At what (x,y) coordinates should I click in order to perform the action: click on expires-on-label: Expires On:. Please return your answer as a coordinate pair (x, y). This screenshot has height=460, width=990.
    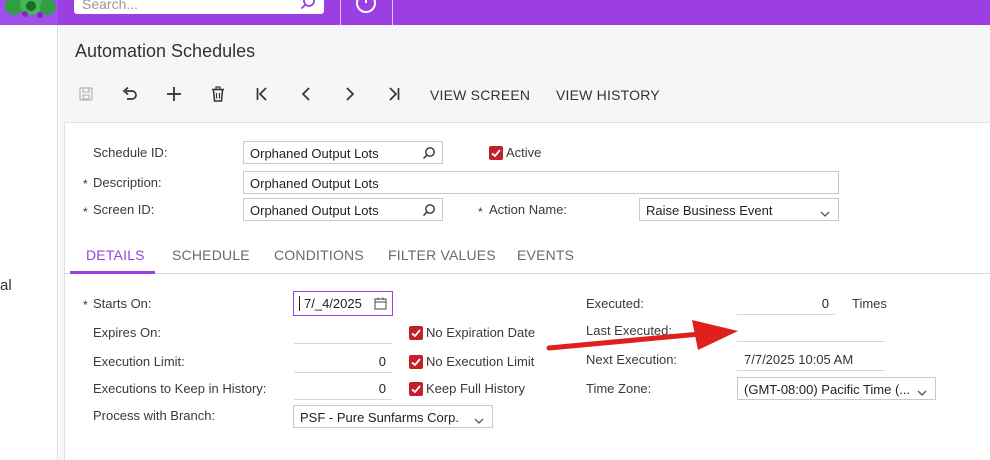
    Looking at the image, I should click on (127, 332).